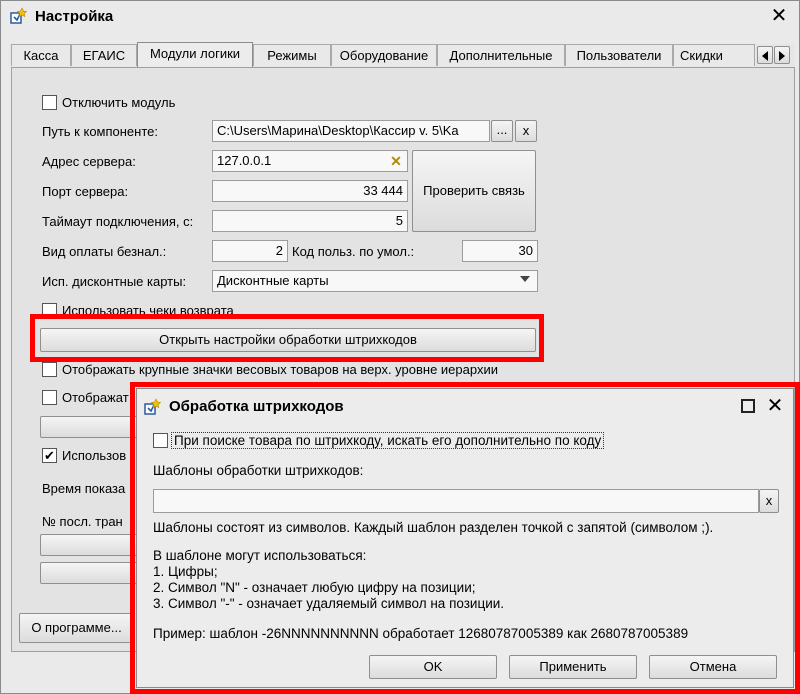 This screenshot has width=800, height=694. I want to click on settings-titlebar: Настройка ✕, so click(400, 16).